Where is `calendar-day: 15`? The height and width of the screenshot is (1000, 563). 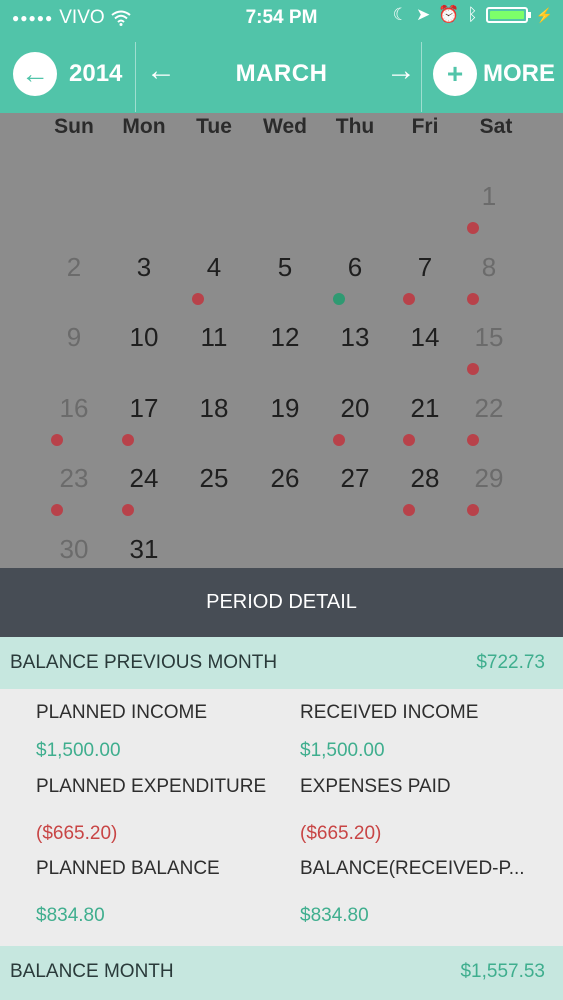 calendar-day: 15 is located at coordinates (489, 337).